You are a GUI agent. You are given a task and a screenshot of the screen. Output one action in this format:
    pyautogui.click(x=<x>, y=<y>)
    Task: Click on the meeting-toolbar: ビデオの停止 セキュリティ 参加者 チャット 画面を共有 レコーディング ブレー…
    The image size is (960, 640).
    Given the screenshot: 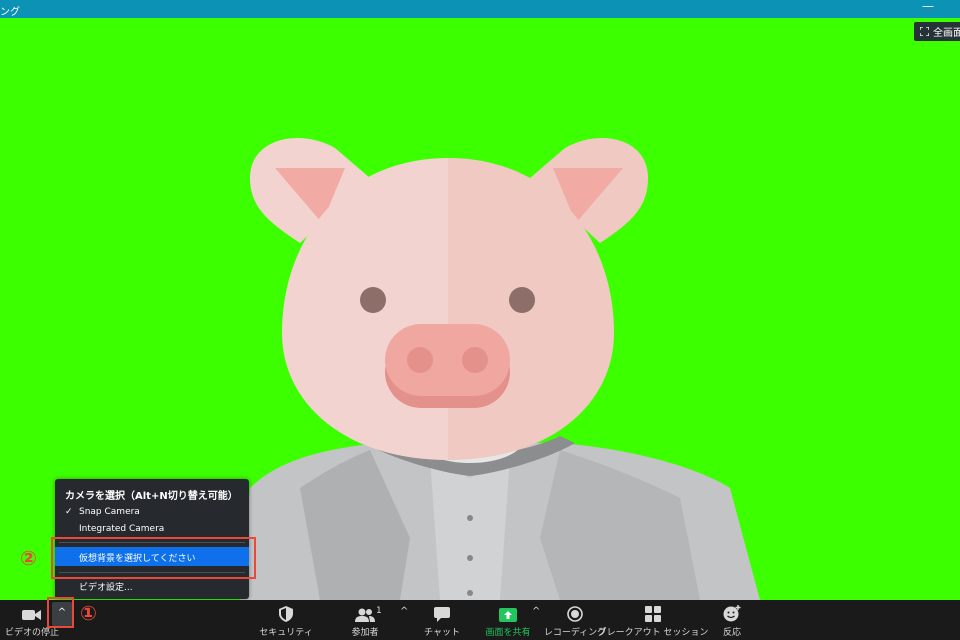 What is the action you would take?
    pyautogui.click(x=480, y=620)
    